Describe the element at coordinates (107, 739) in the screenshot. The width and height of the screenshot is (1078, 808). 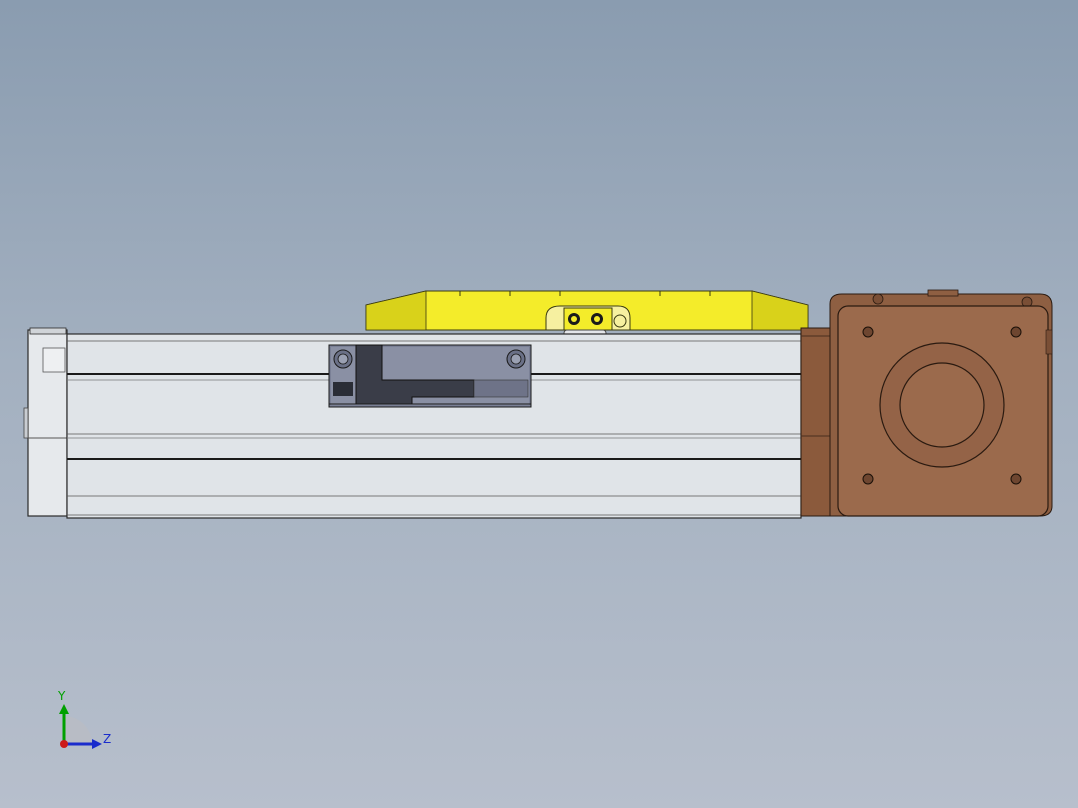
I see `triad-z-label: Z` at that location.